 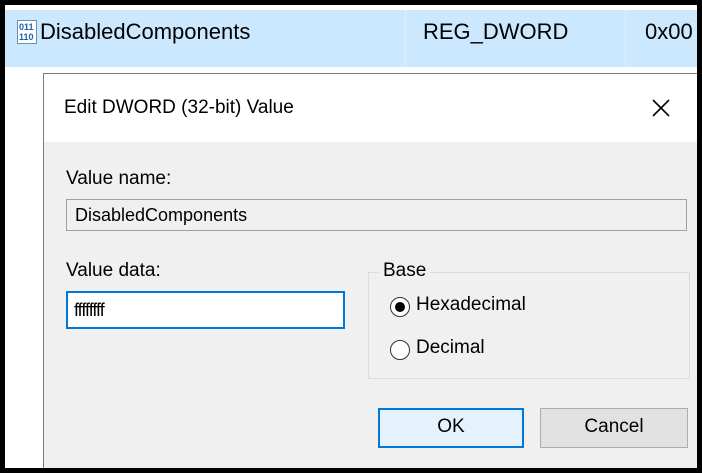 I want to click on close-icon, so click(x=661, y=108).